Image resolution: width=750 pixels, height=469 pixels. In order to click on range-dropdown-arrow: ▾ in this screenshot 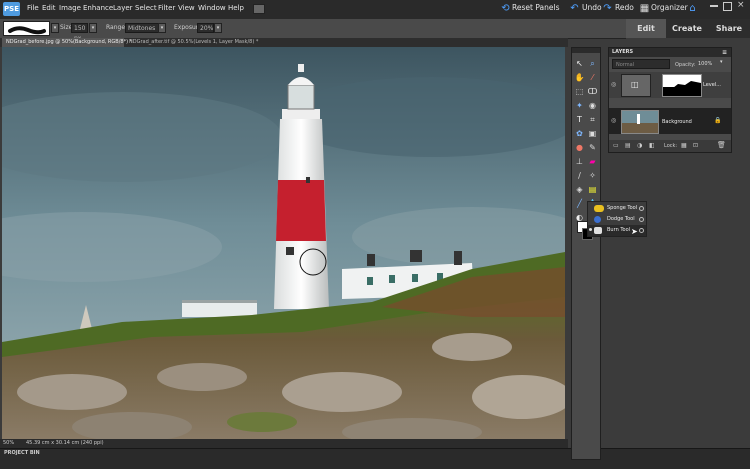, I will do `click(162, 28)`.